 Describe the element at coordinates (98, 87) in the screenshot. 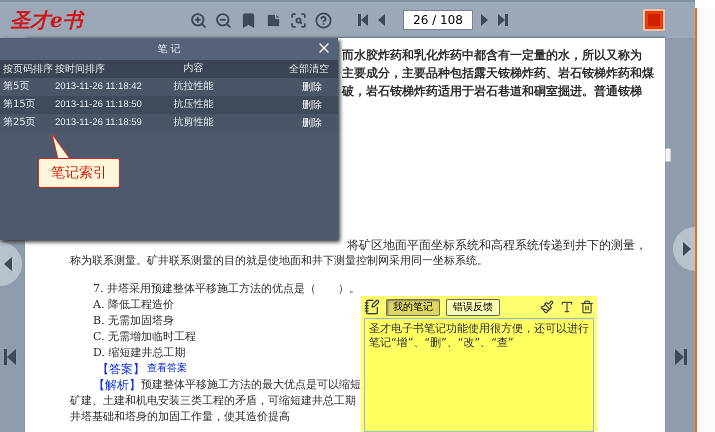

I see `table-cell-text: 2013-11-26 11:18:42` at that location.